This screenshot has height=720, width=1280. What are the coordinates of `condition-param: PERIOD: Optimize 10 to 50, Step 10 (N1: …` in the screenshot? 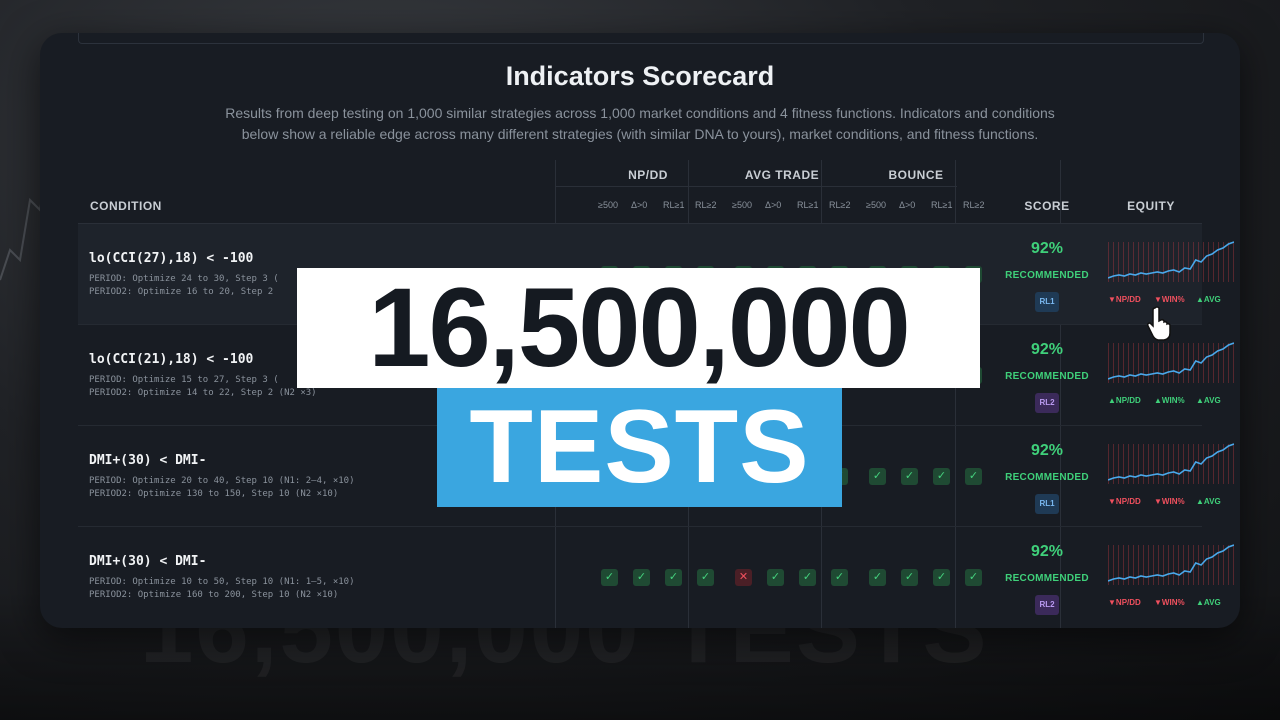 It's located at (222, 582).